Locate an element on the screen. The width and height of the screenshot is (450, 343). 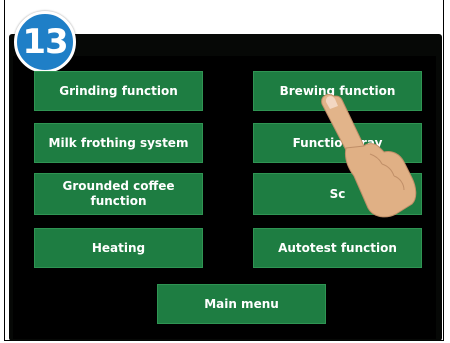
main-menu-button: Main menu is located at coordinates (241, 304).